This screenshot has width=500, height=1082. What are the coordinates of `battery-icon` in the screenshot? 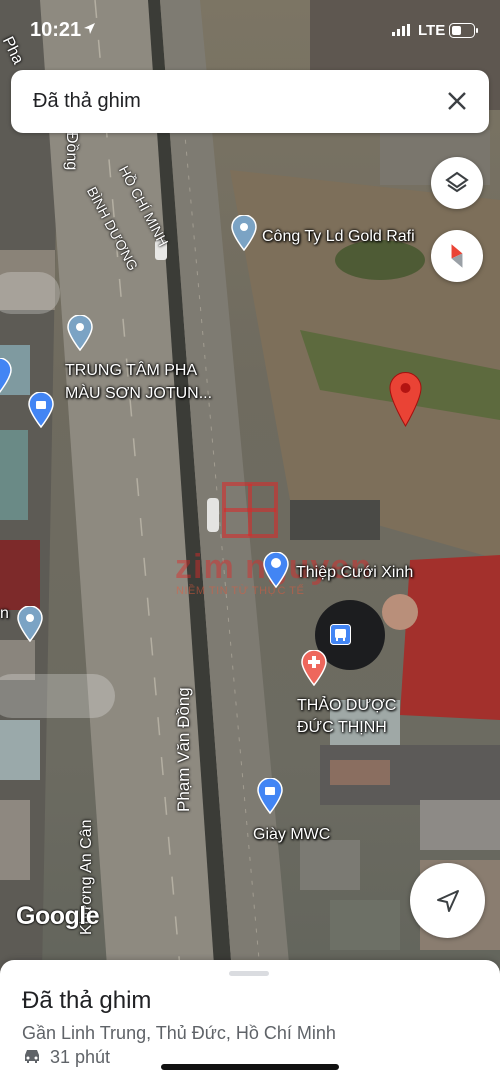 It's located at (463, 30).